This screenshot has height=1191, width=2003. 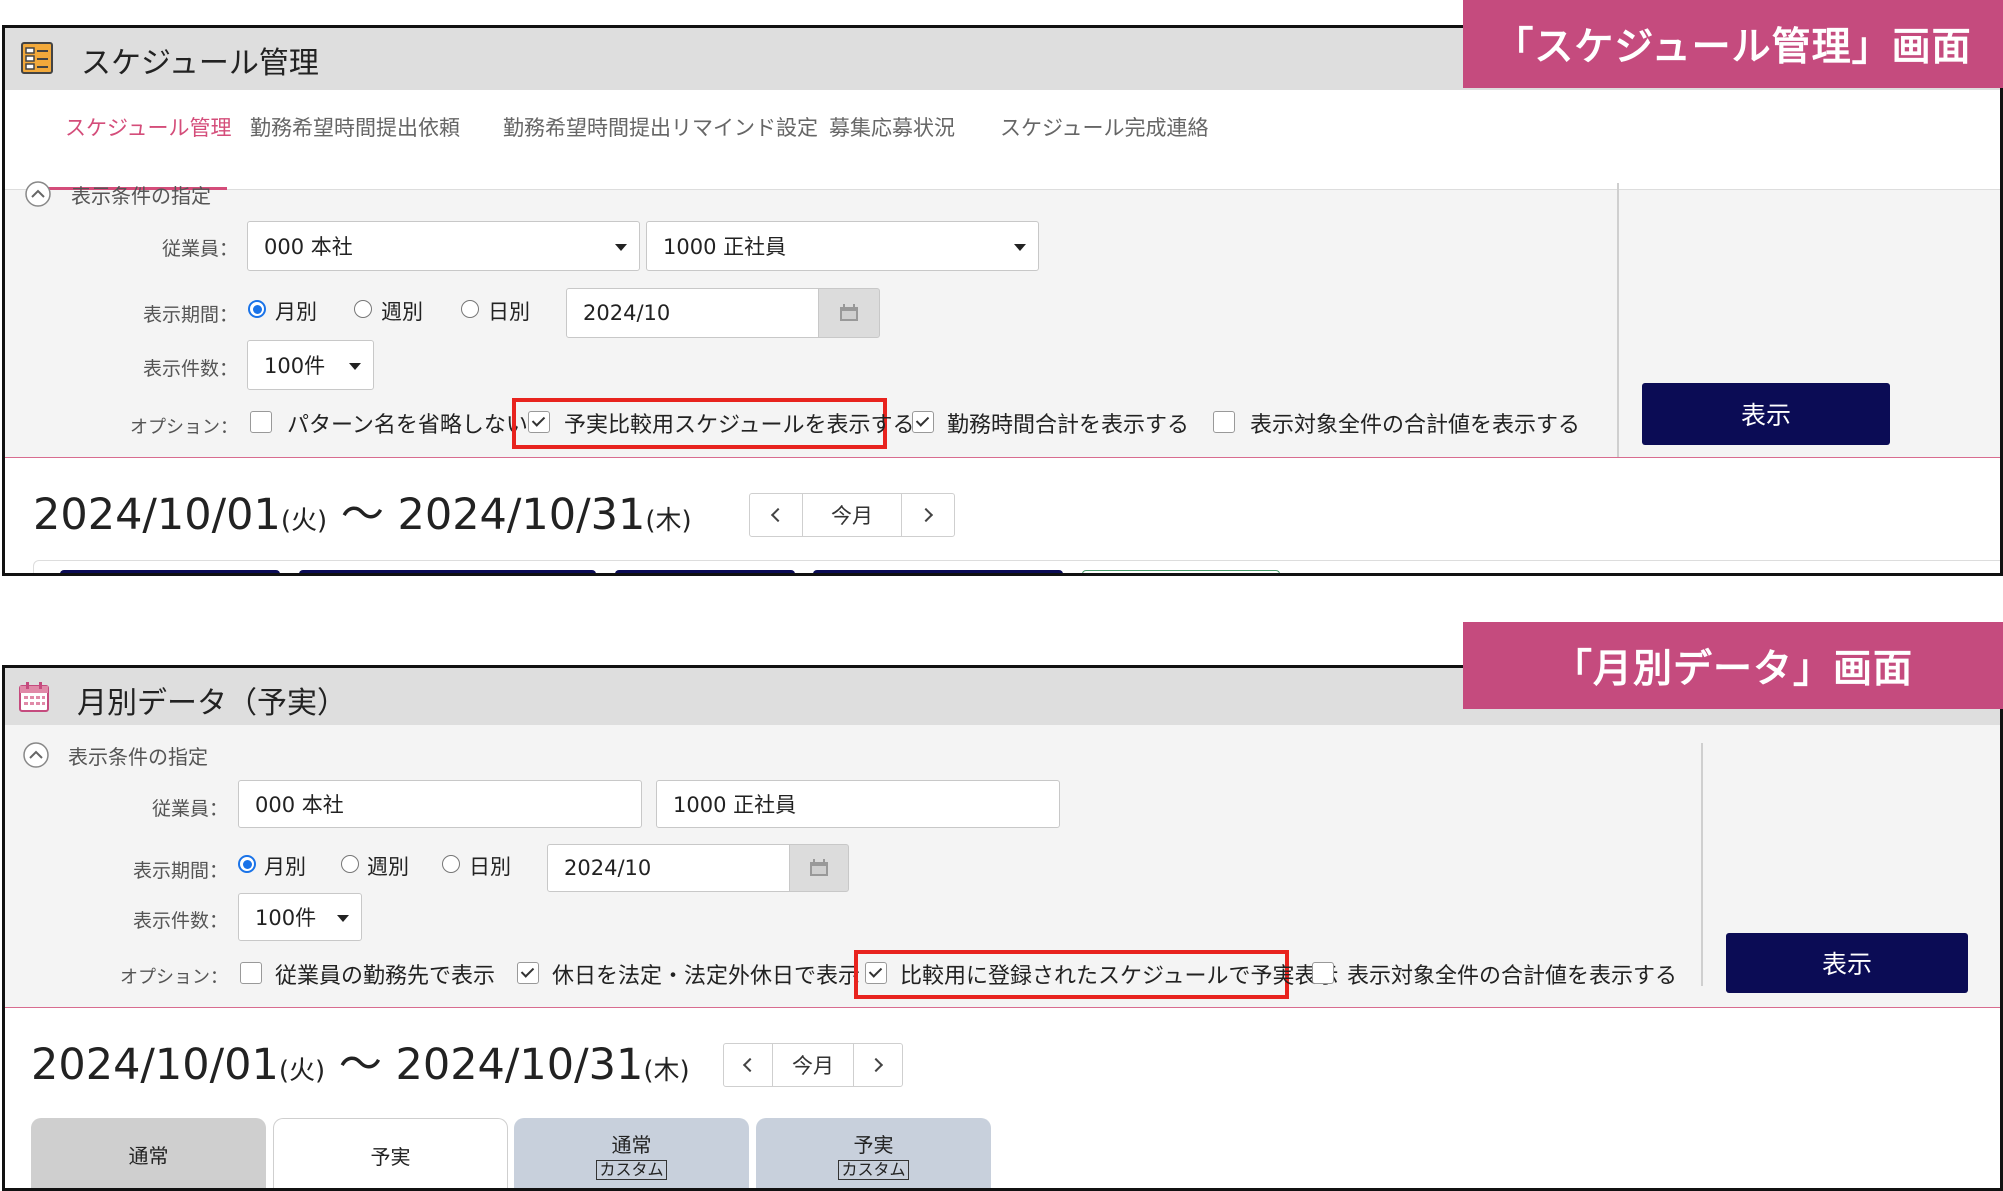 I want to click on checkbox-holiday-legal-label: 休日を法定・法定外休日で表示, so click(x=706, y=976).